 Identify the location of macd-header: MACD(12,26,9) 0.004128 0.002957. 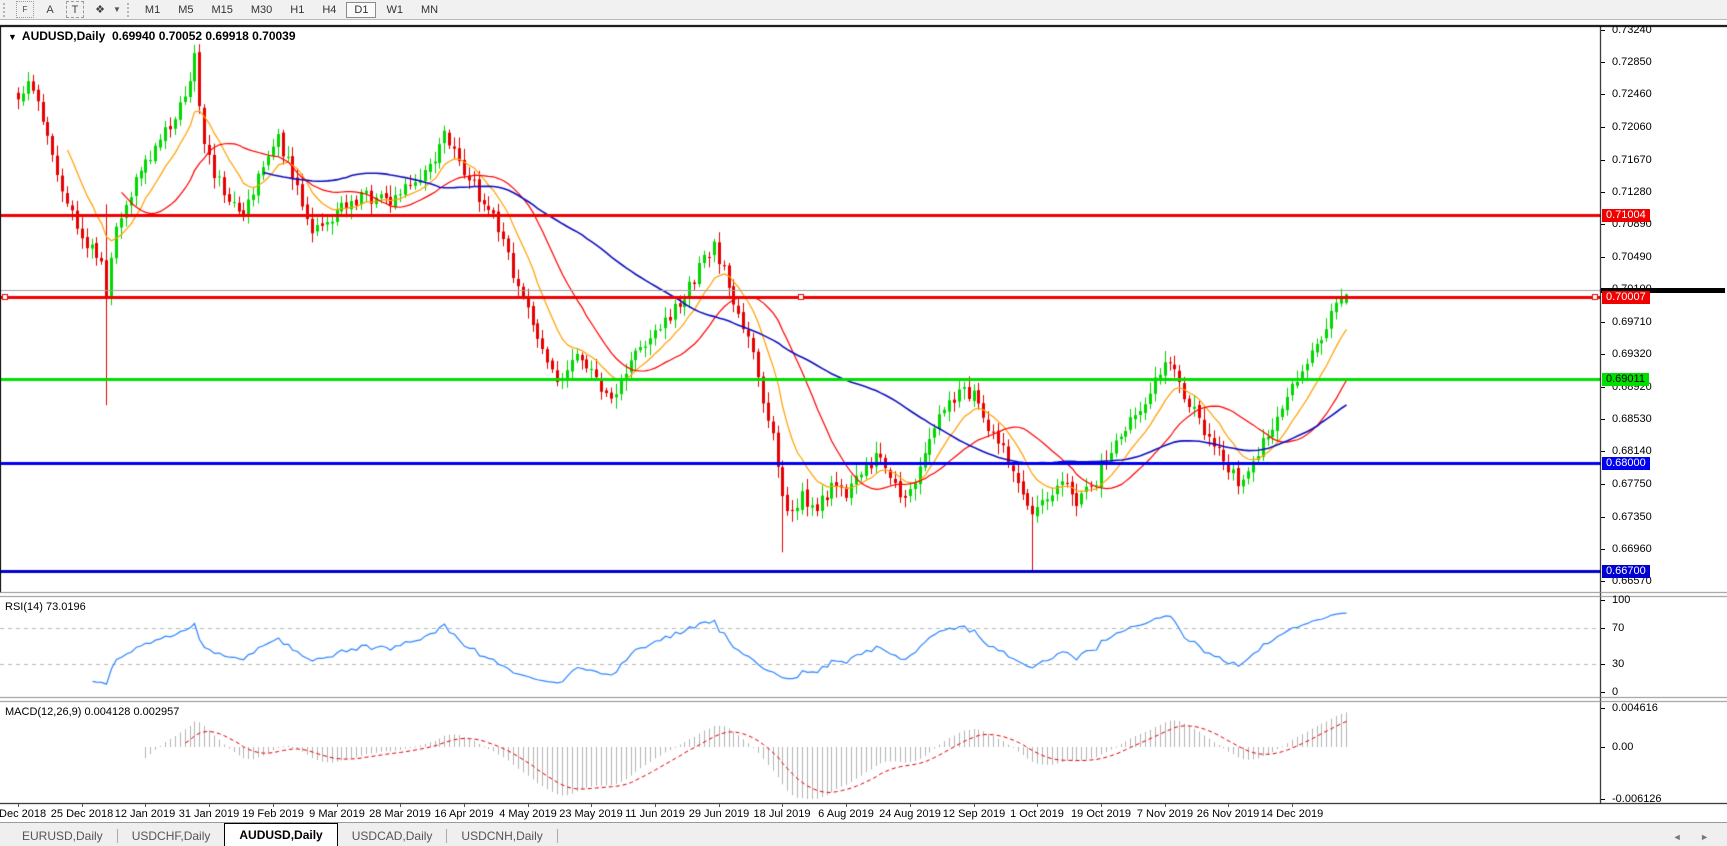
(92, 712).